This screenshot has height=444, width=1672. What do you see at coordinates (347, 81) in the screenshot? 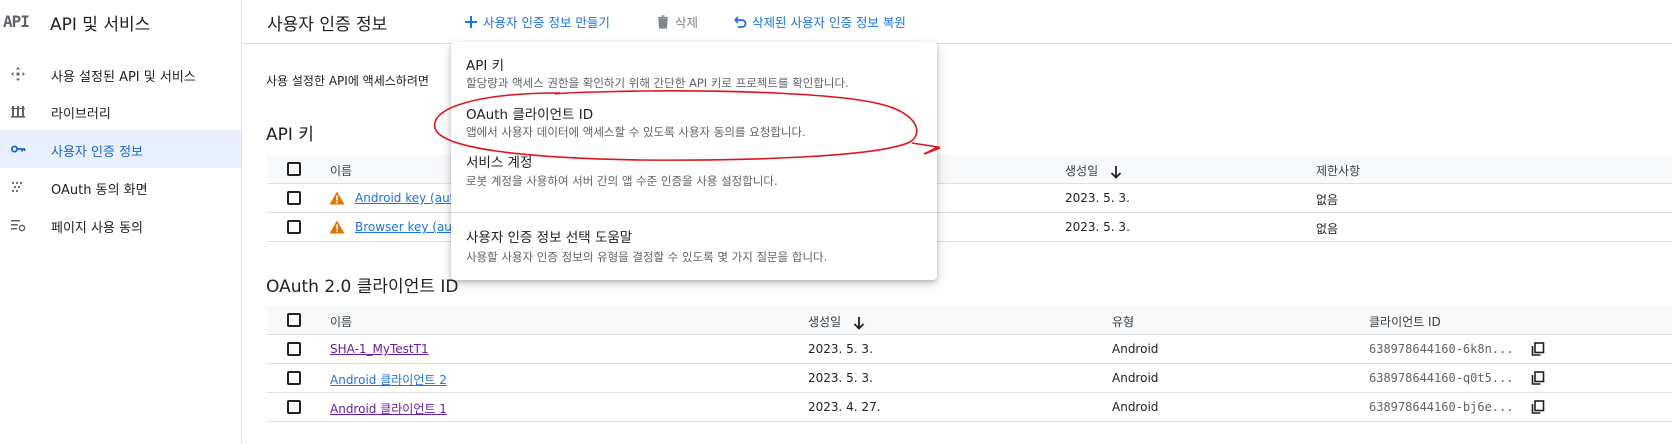
I see `page-description: 사용 설정한 API에 액세스하려면` at bounding box center [347, 81].